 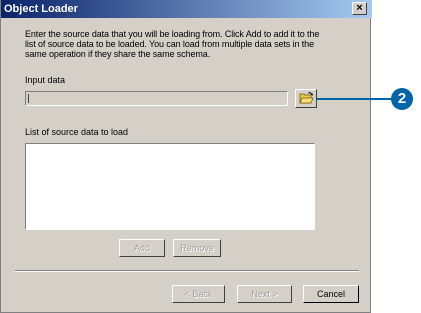 What do you see at coordinates (28, 98) in the screenshot?
I see `text-caret` at bounding box center [28, 98].